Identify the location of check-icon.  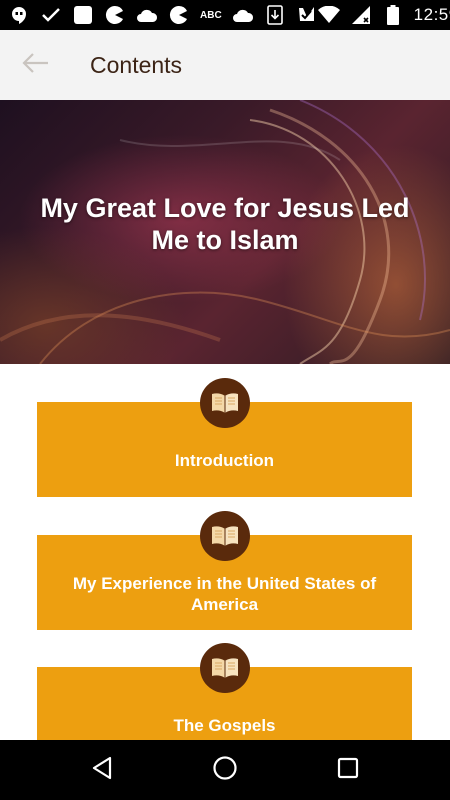
(51, 15).